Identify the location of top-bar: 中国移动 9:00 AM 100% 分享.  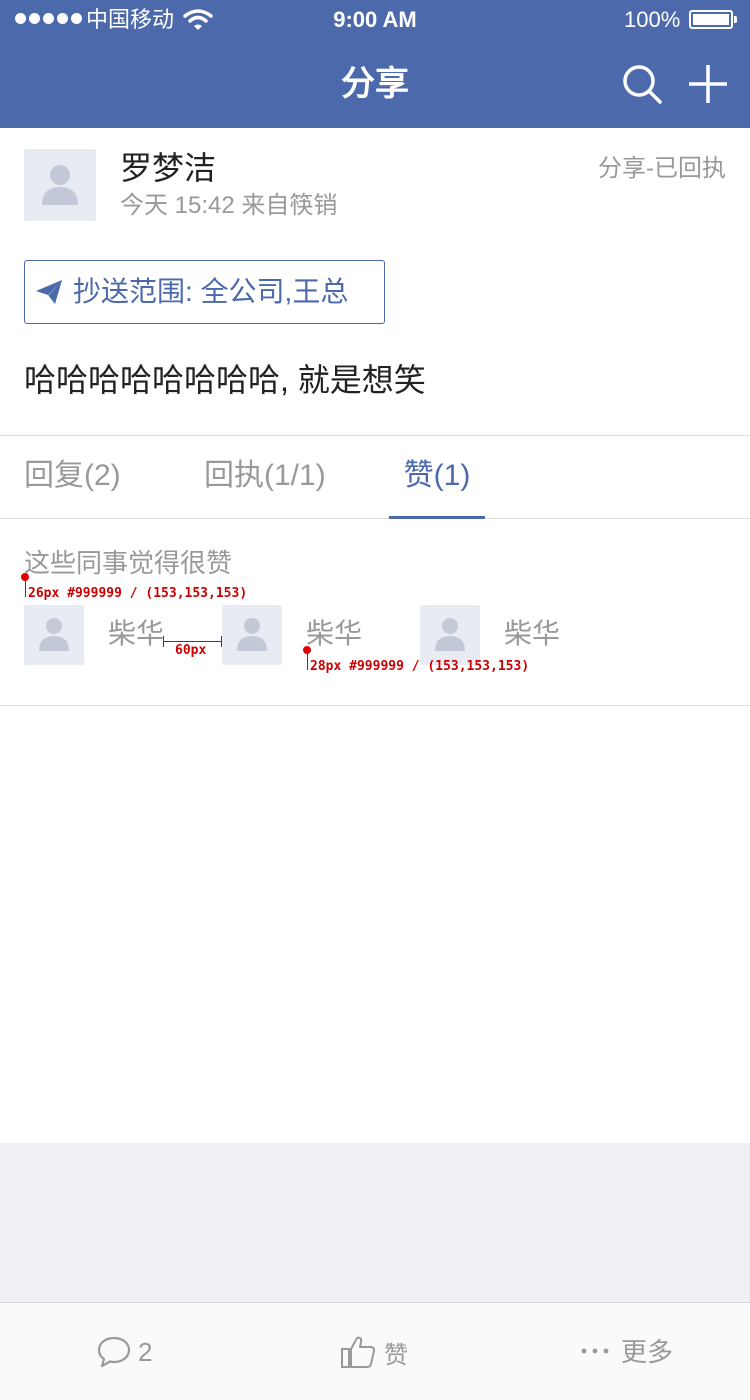
(375, 64).